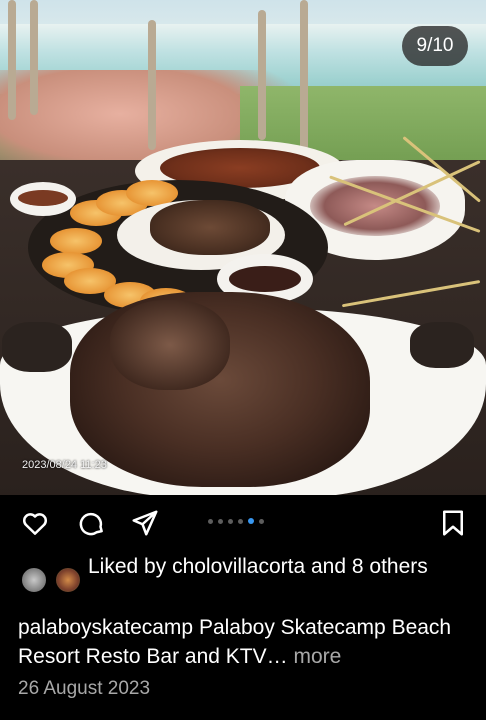 This screenshot has width=486, height=720. Describe the element at coordinates (127, 566) in the screenshot. I see `likes-prefix: Liked by` at that location.